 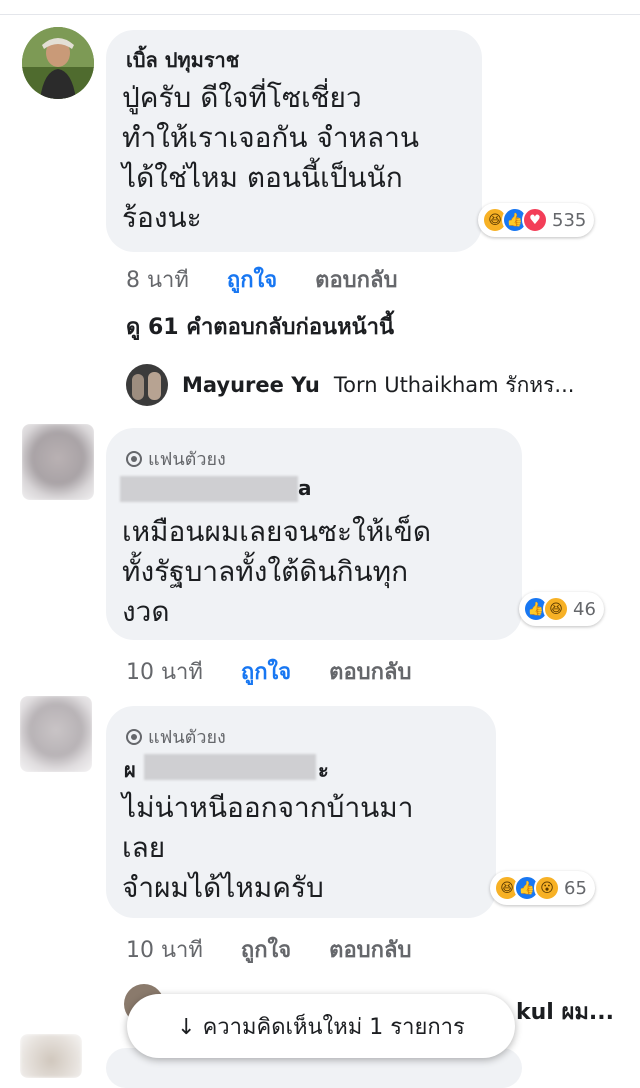 I want to click on reaction-summary: 😆 👍 😮 65, so click(x=542, y=888).